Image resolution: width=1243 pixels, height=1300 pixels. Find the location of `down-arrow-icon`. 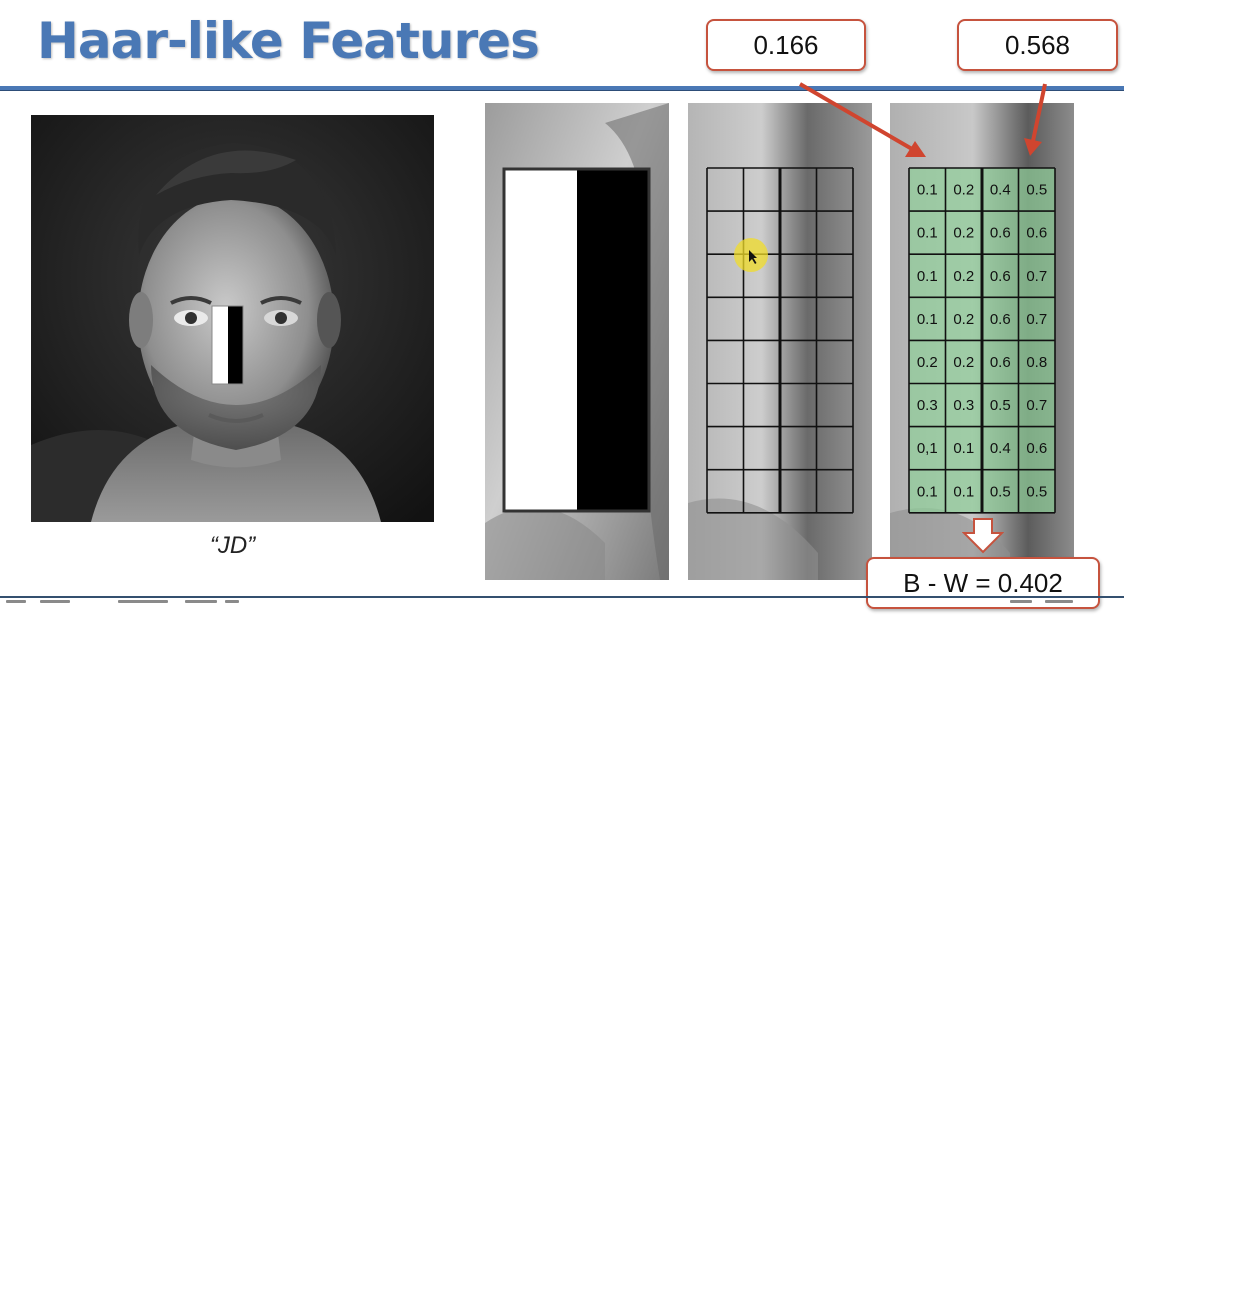

down-arrow-icon is located at coordinates (983, 536).